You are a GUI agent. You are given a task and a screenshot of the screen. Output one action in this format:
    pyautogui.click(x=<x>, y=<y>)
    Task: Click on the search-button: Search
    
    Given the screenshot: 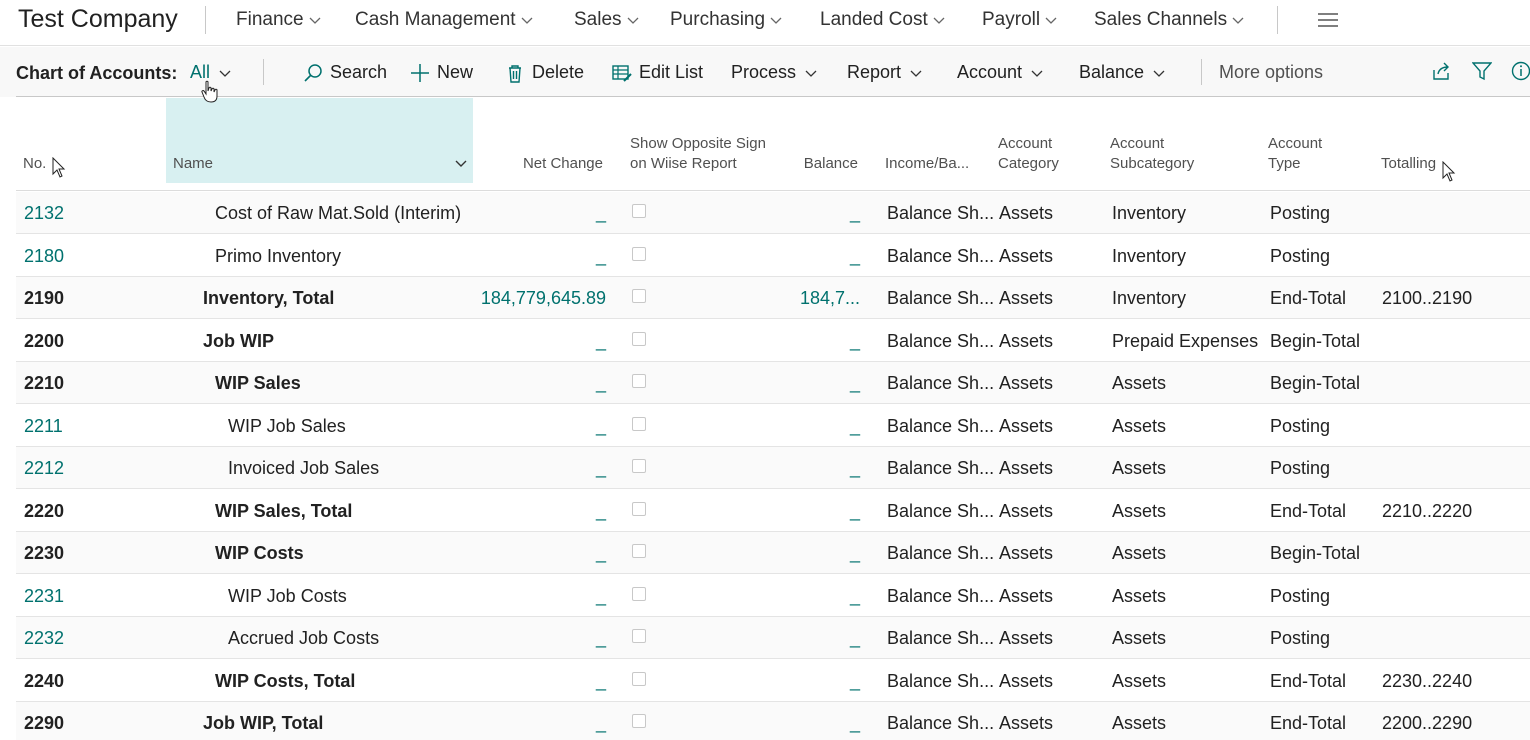 What is the action you would take?
    pyautogui.click(x=345, y=72)
    